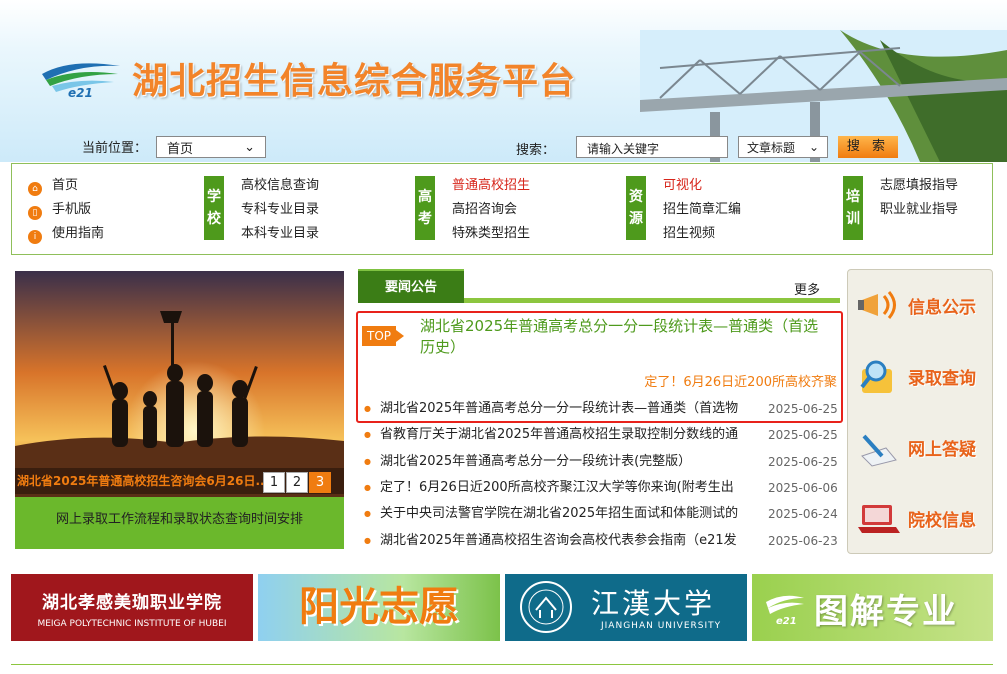  I want to click on search-category-select: 文章标题 ⌄, so click(783, 147).